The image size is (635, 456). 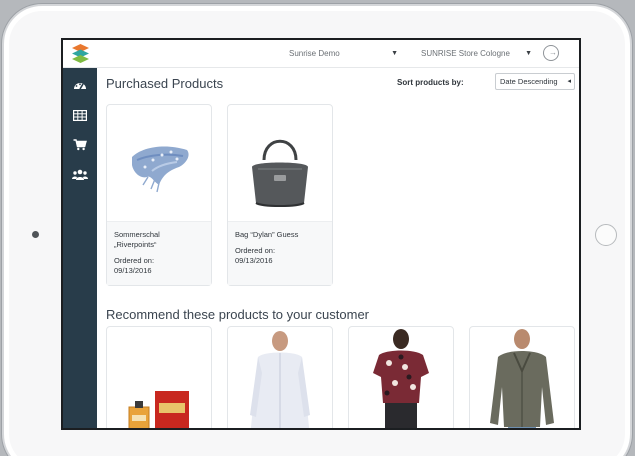 I want to click on sidebar, so click(x=80, y=248).